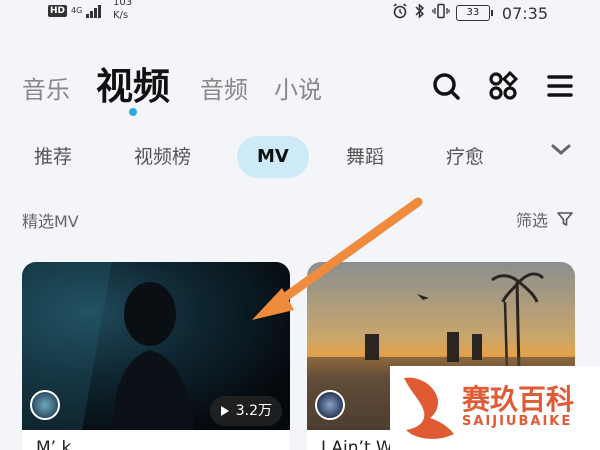 This screenshot has height=450, width=600. Describe the element at coordinates (224, 411) in the screenshot. I see `play-icon` at that location.